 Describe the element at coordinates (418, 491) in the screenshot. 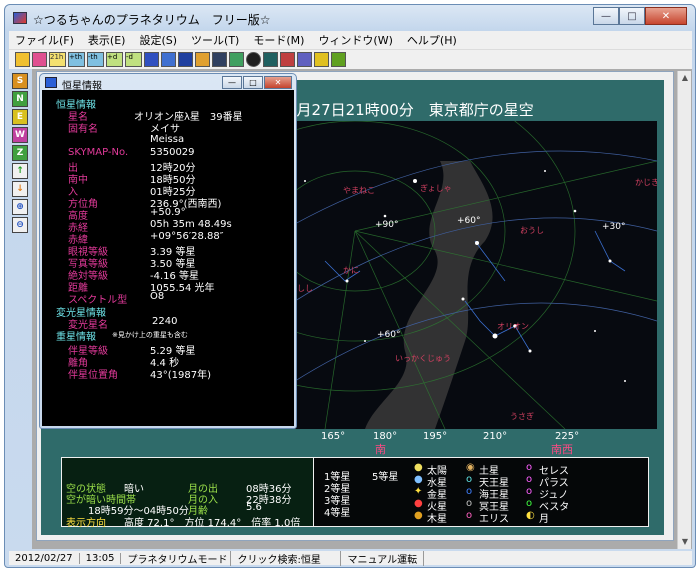

I see `legend-venus-icon: ✦` at that location.